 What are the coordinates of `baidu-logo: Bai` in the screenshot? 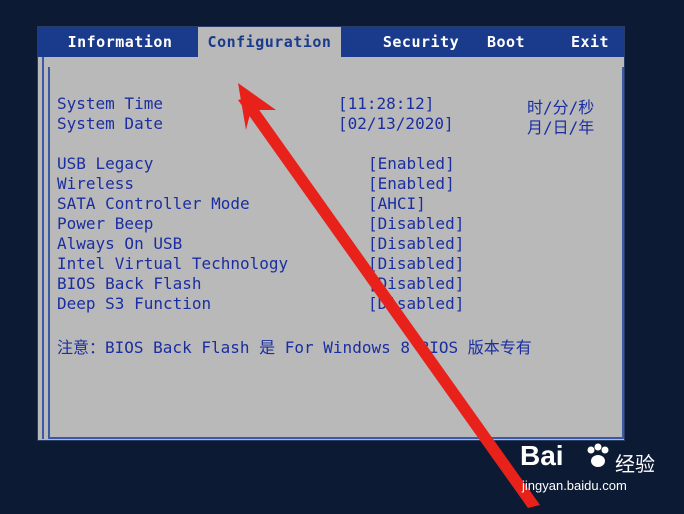 It's located at (542, 455).